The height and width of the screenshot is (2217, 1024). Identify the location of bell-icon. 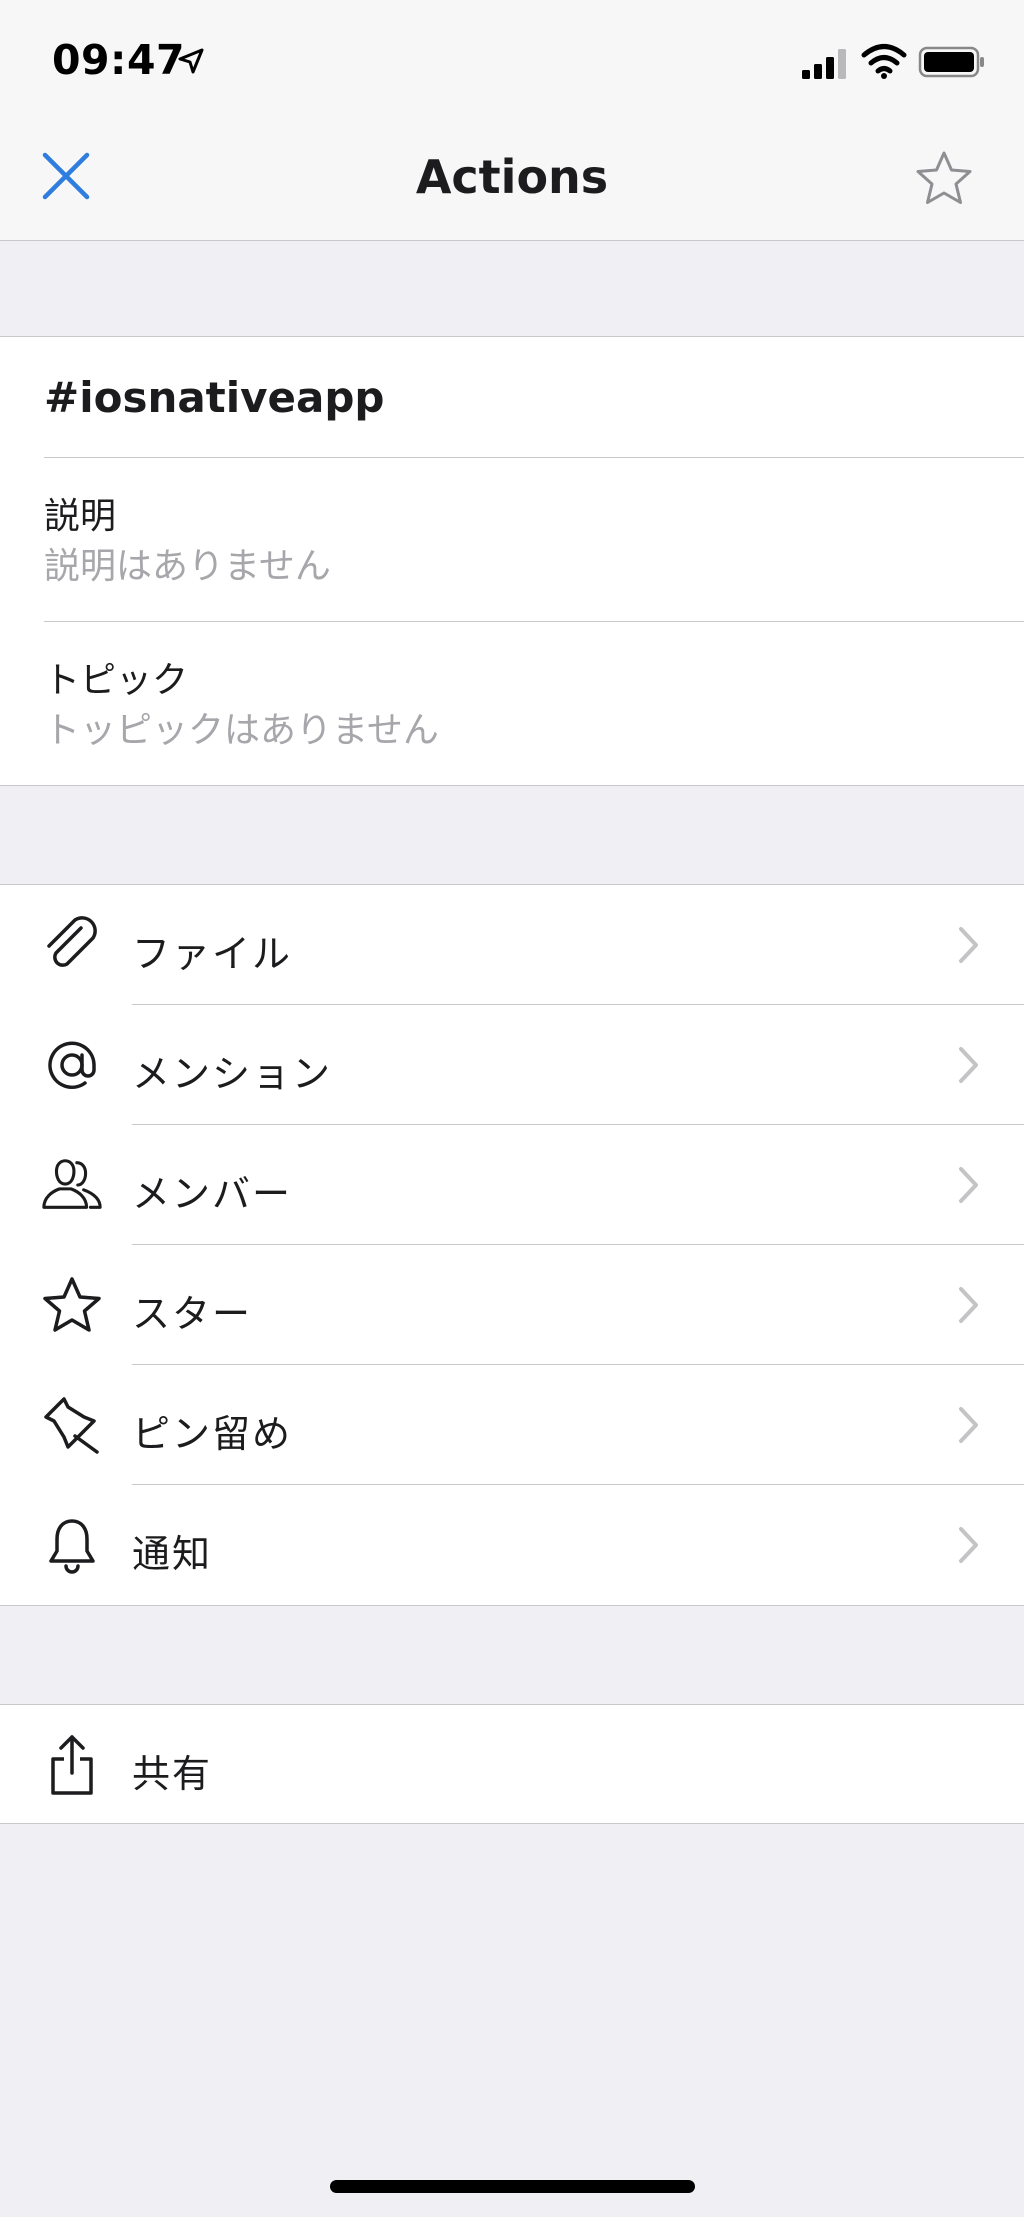
(72, 1545).